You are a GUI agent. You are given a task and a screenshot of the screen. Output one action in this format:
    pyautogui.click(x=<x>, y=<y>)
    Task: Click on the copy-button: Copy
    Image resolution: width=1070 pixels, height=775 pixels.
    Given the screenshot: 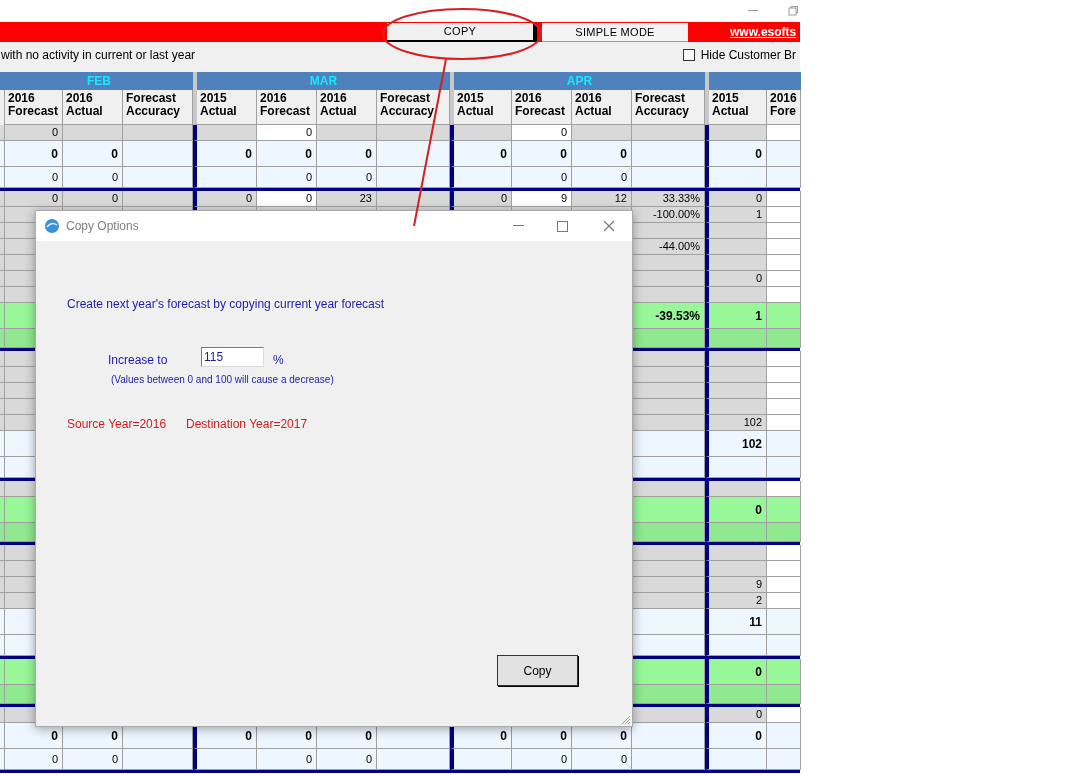 What is the action you would take?
    pyautogui.click(x=537, y=670)
    